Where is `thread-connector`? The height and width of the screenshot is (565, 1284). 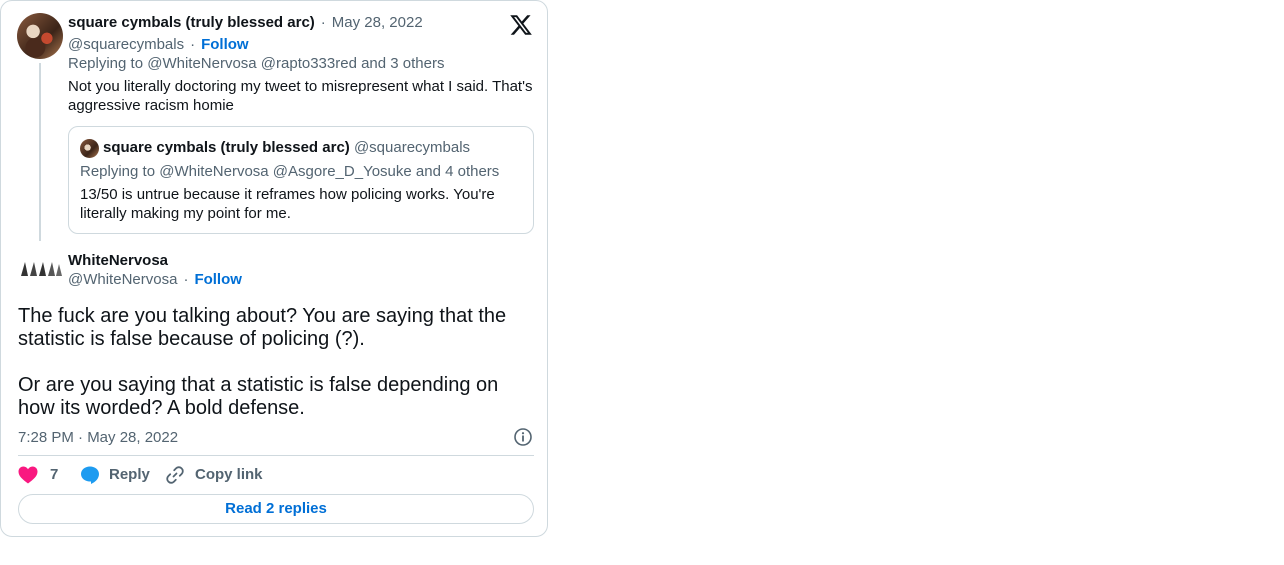
thread-connector is located at coordinates (40, 152).